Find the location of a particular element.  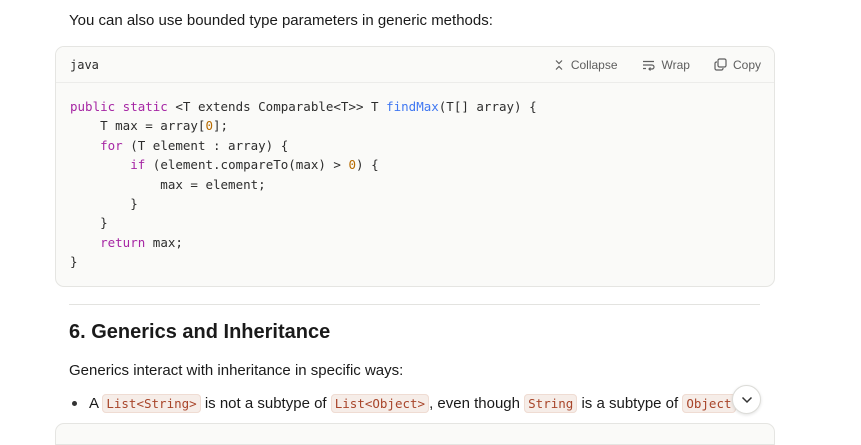

collapse-icon is located at coordinates (559, 65).